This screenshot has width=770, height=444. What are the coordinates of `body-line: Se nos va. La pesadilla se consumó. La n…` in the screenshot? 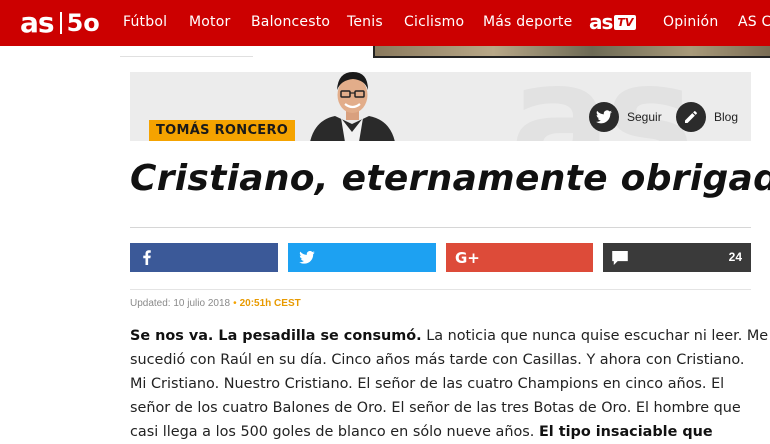 It's located at (449, 336).